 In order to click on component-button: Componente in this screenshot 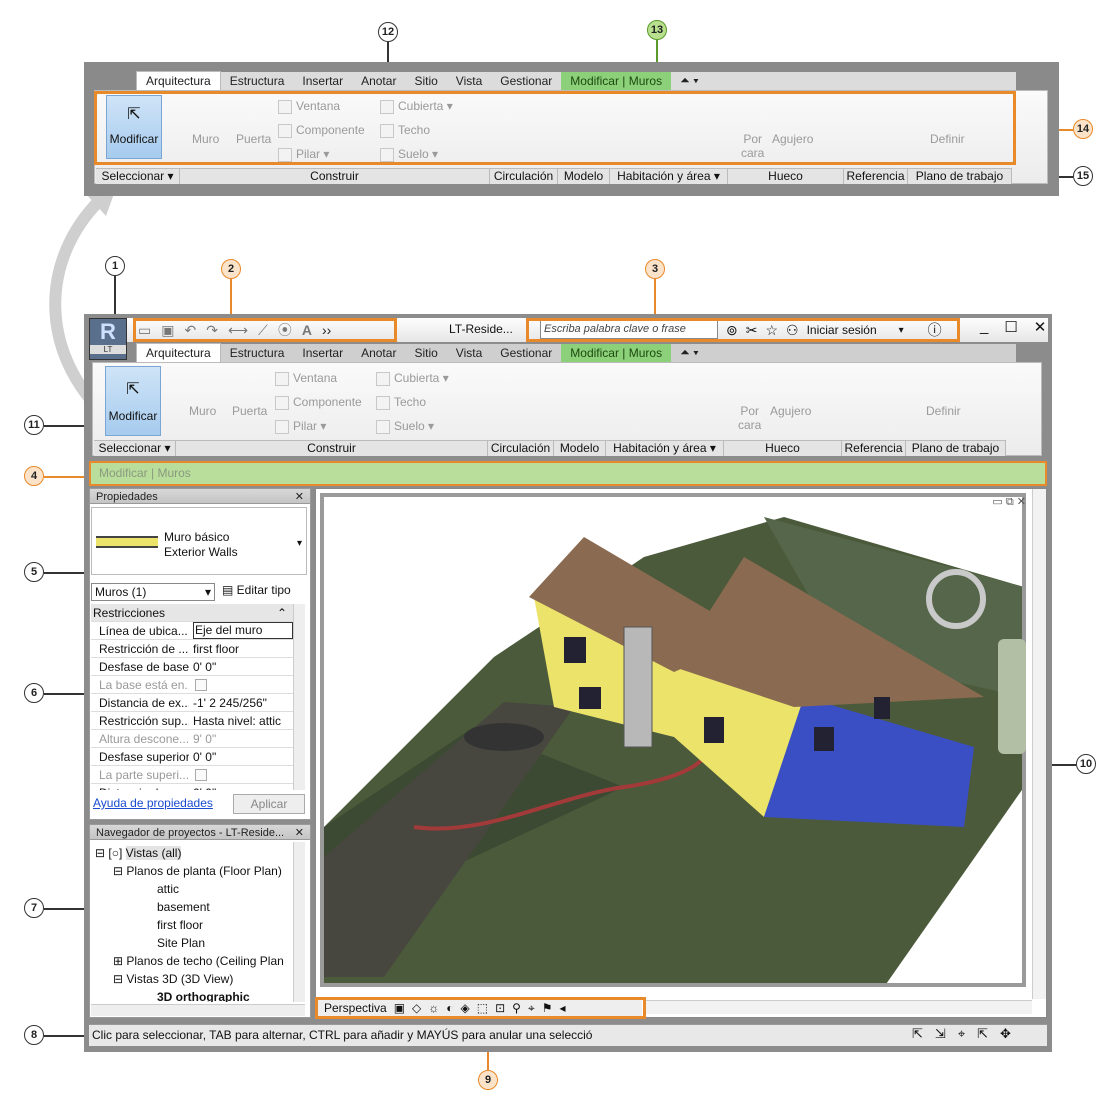, I will do `click(318, 402)`.